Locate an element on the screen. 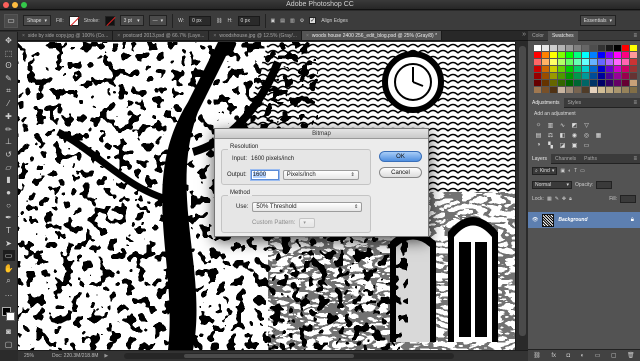 The image size is (640, 361). color-lookup-icon: ▦ is located at coordinates (598, 135).